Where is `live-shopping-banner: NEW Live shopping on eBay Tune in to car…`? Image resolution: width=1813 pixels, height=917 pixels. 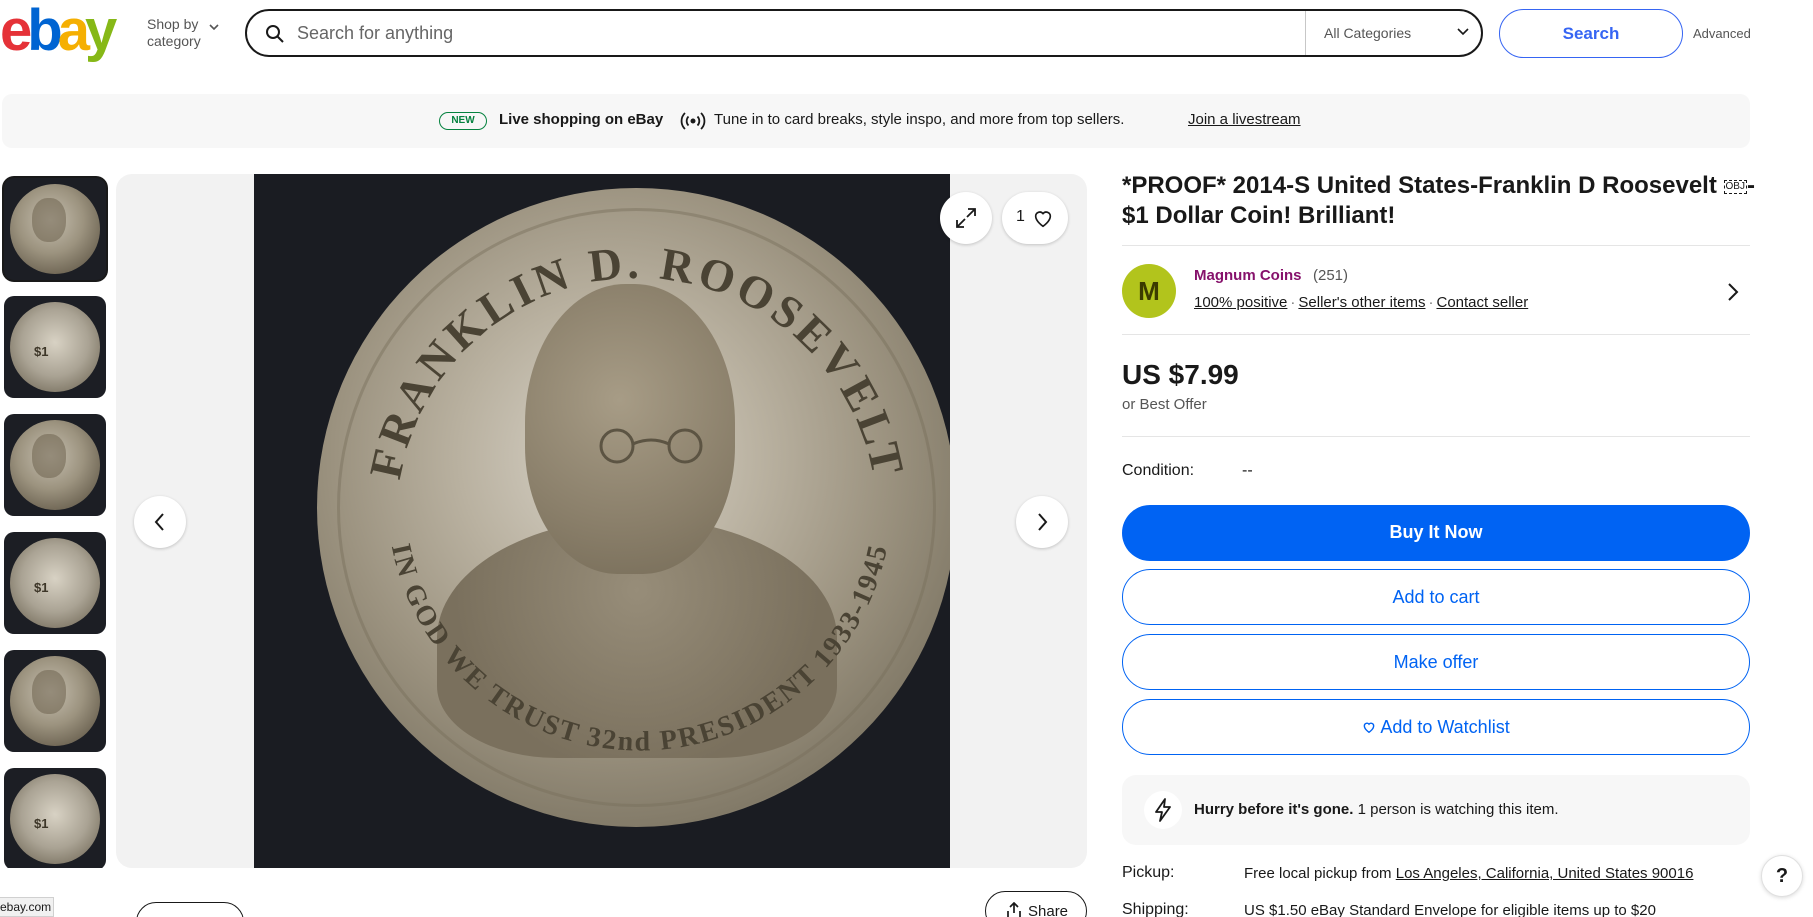
live-shopping-banner: NEW Live shopping on eBay Tune in to car… is located at coordinates (876, 121).